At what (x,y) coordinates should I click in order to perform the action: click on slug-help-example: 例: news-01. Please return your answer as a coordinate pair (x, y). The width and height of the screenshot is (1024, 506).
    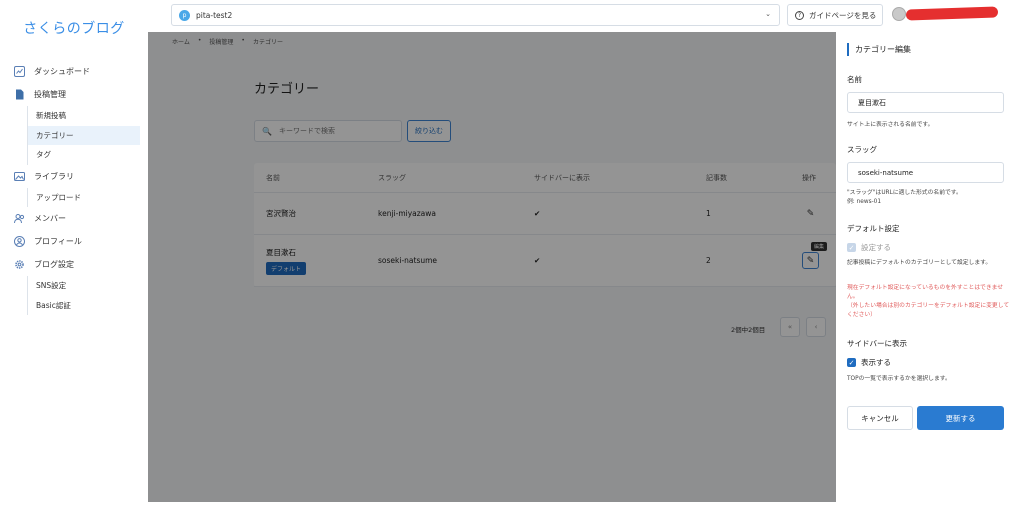
    Looking at the image, I should click on (864, 202).